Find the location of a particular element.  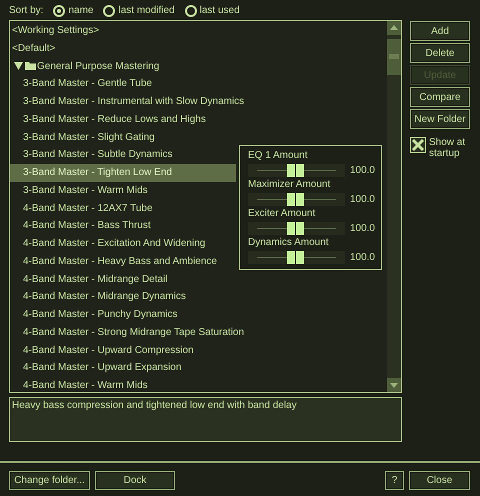

side-button: Delete is located at coordinates (440, 53).